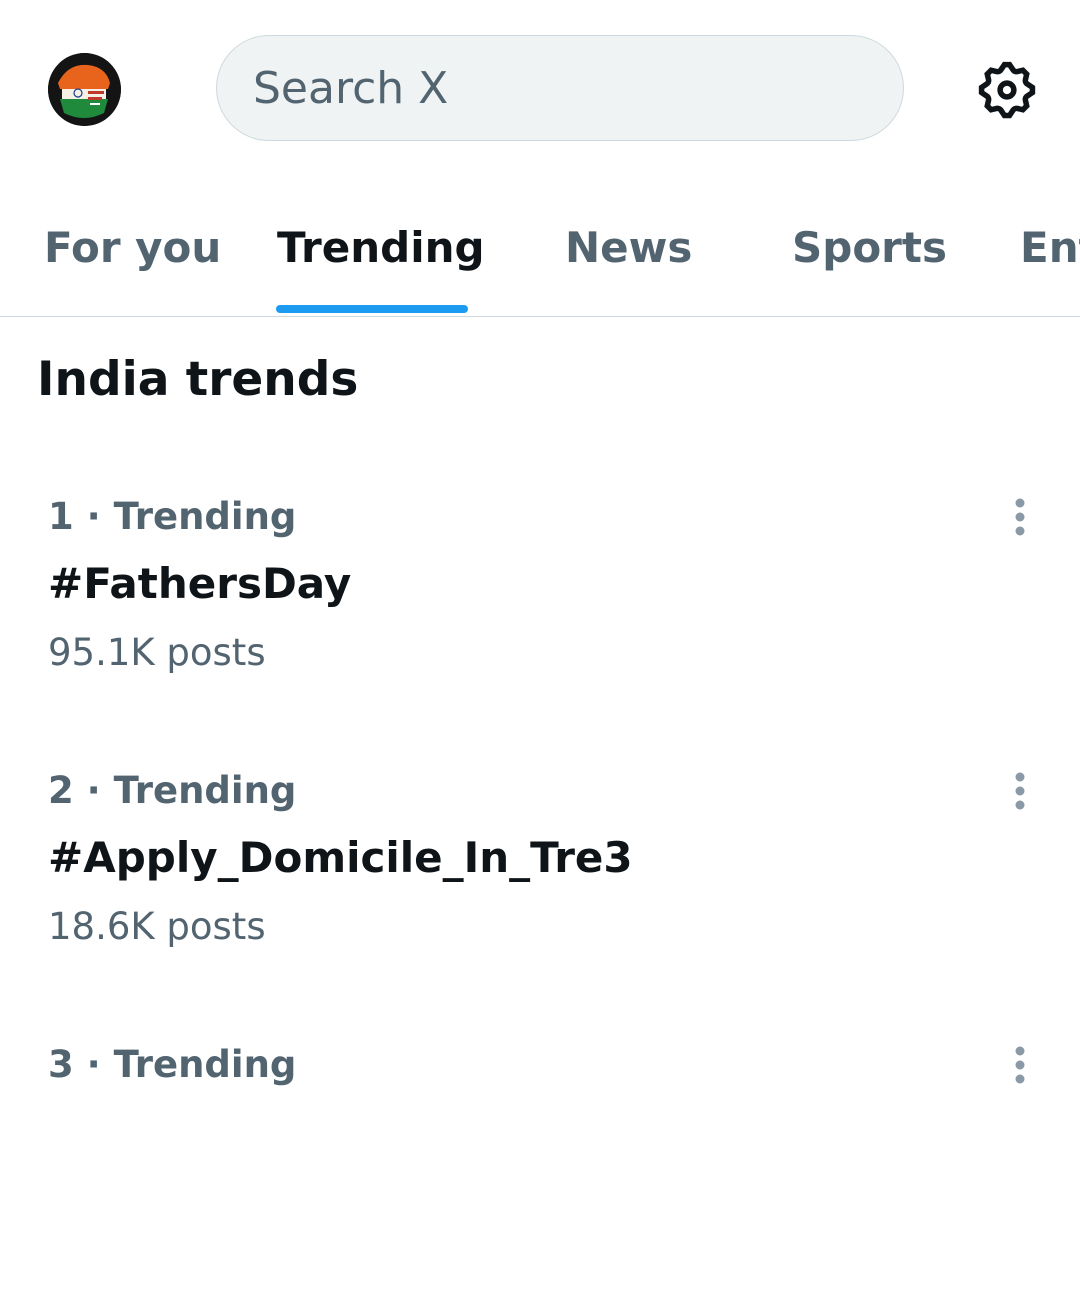 This screenshot has width=1080, height=1313. I want to click on tab-entertainment: Ent, so click(1050, 247).